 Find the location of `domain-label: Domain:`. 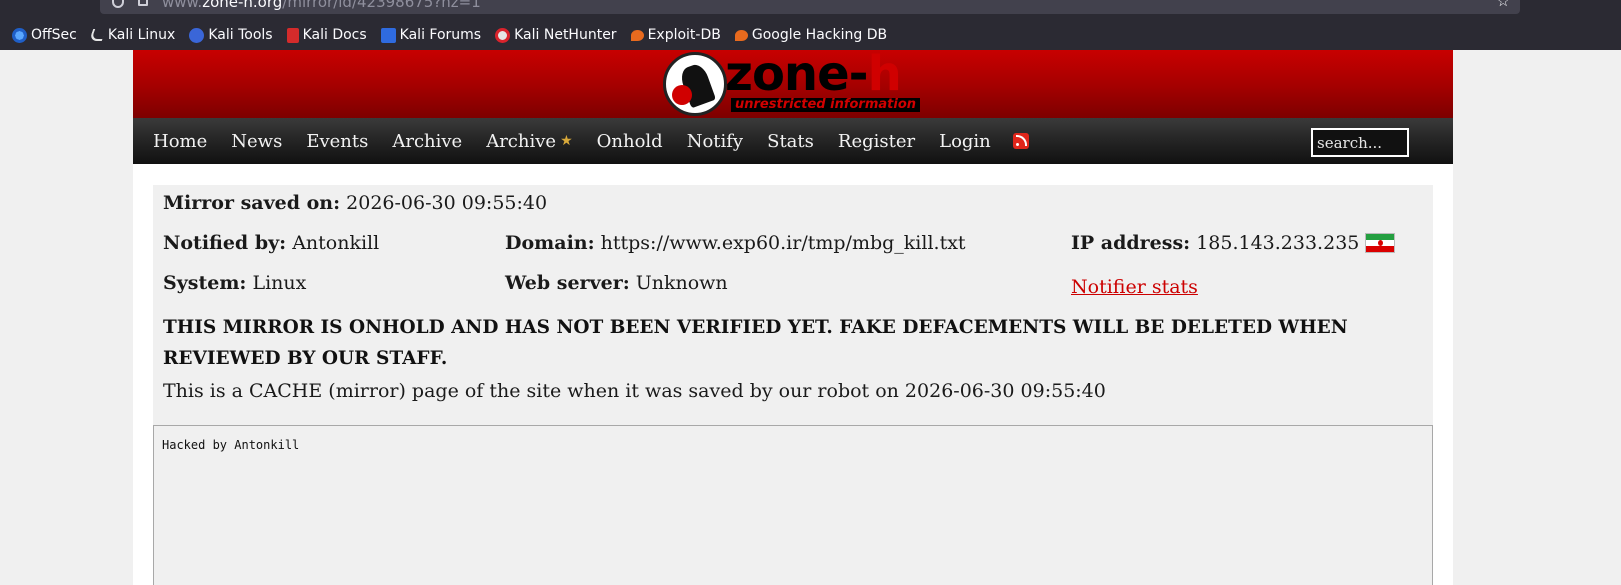

domain-label: Domain: is located at coordinates (550, 243).